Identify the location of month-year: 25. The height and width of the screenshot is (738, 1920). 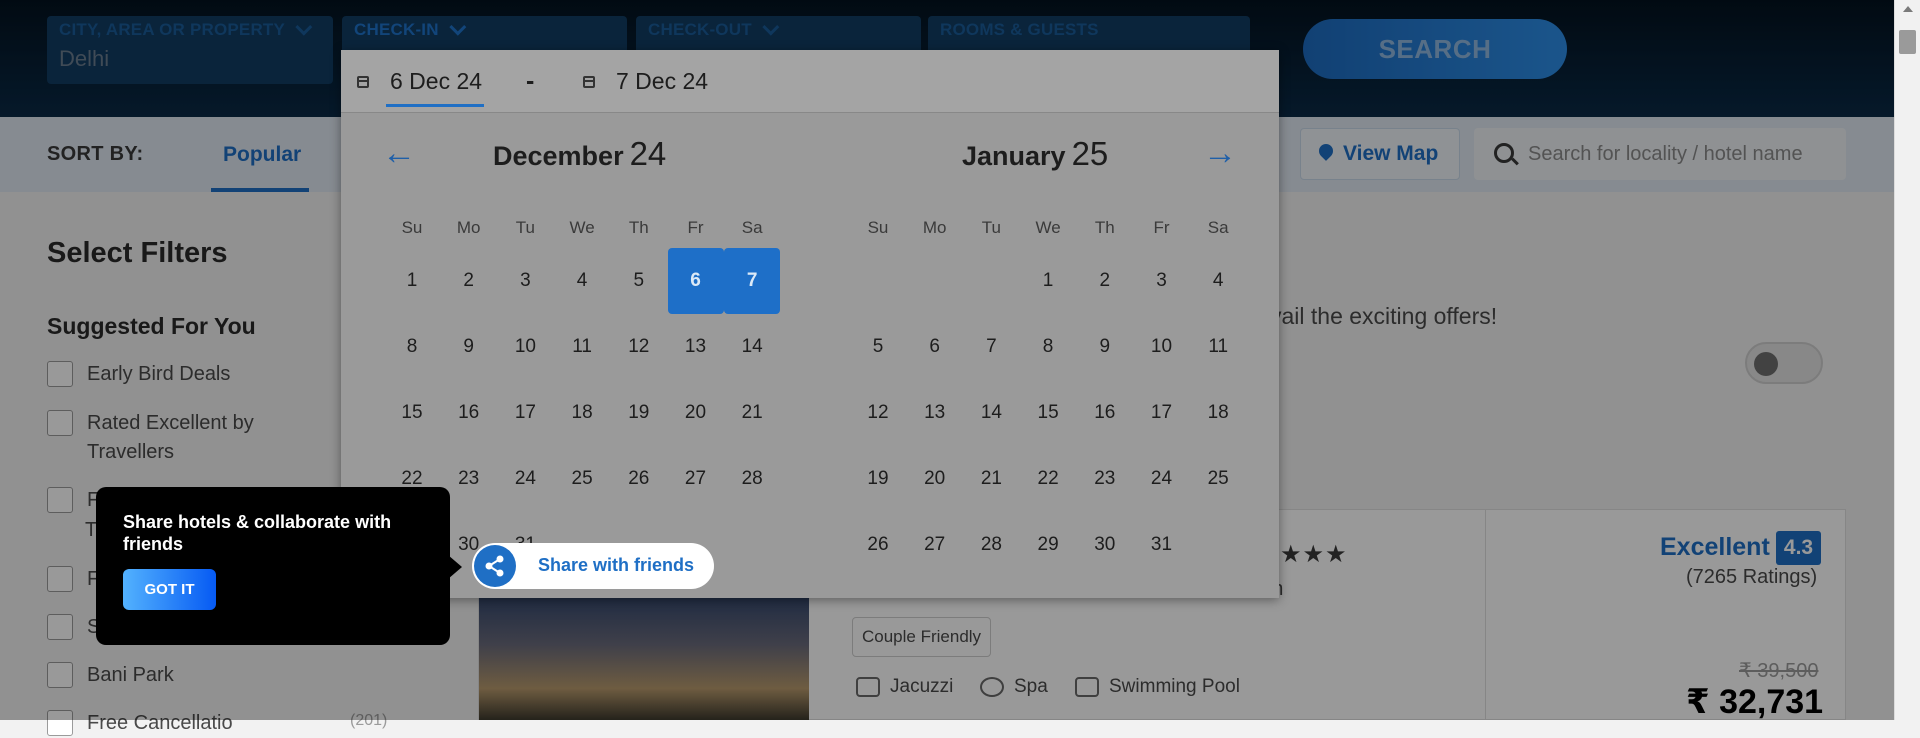
(1090, 153).